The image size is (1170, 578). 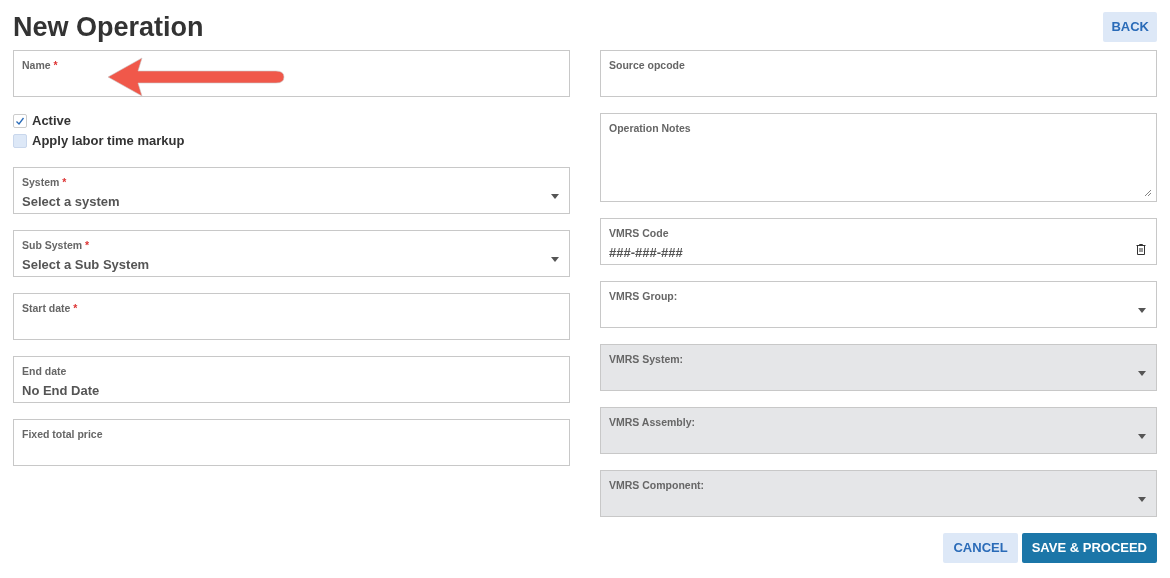 I want to click on dropdown-field: VMRS Group:, so click(x=878, y=304).